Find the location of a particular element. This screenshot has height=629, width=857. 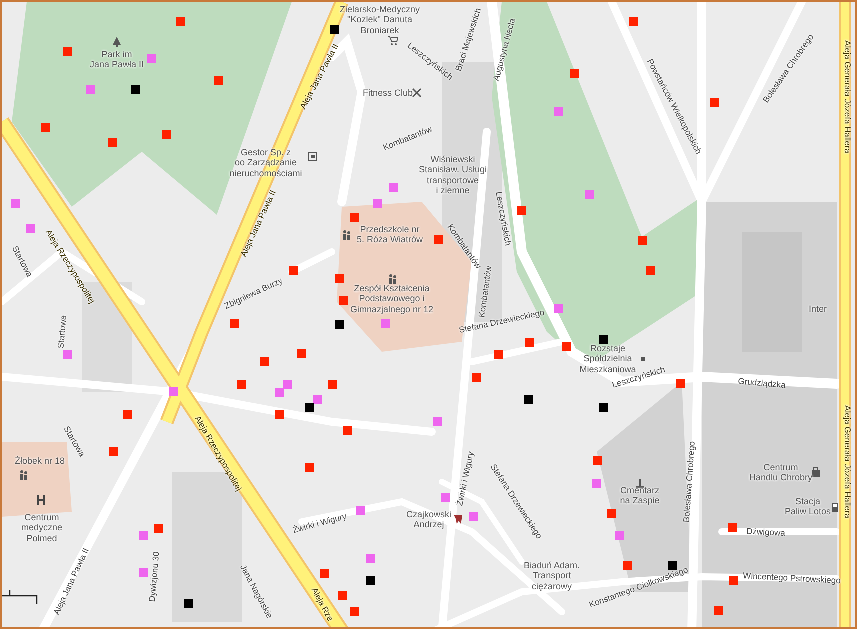

cart-icon is located at coordinates (393, 41).